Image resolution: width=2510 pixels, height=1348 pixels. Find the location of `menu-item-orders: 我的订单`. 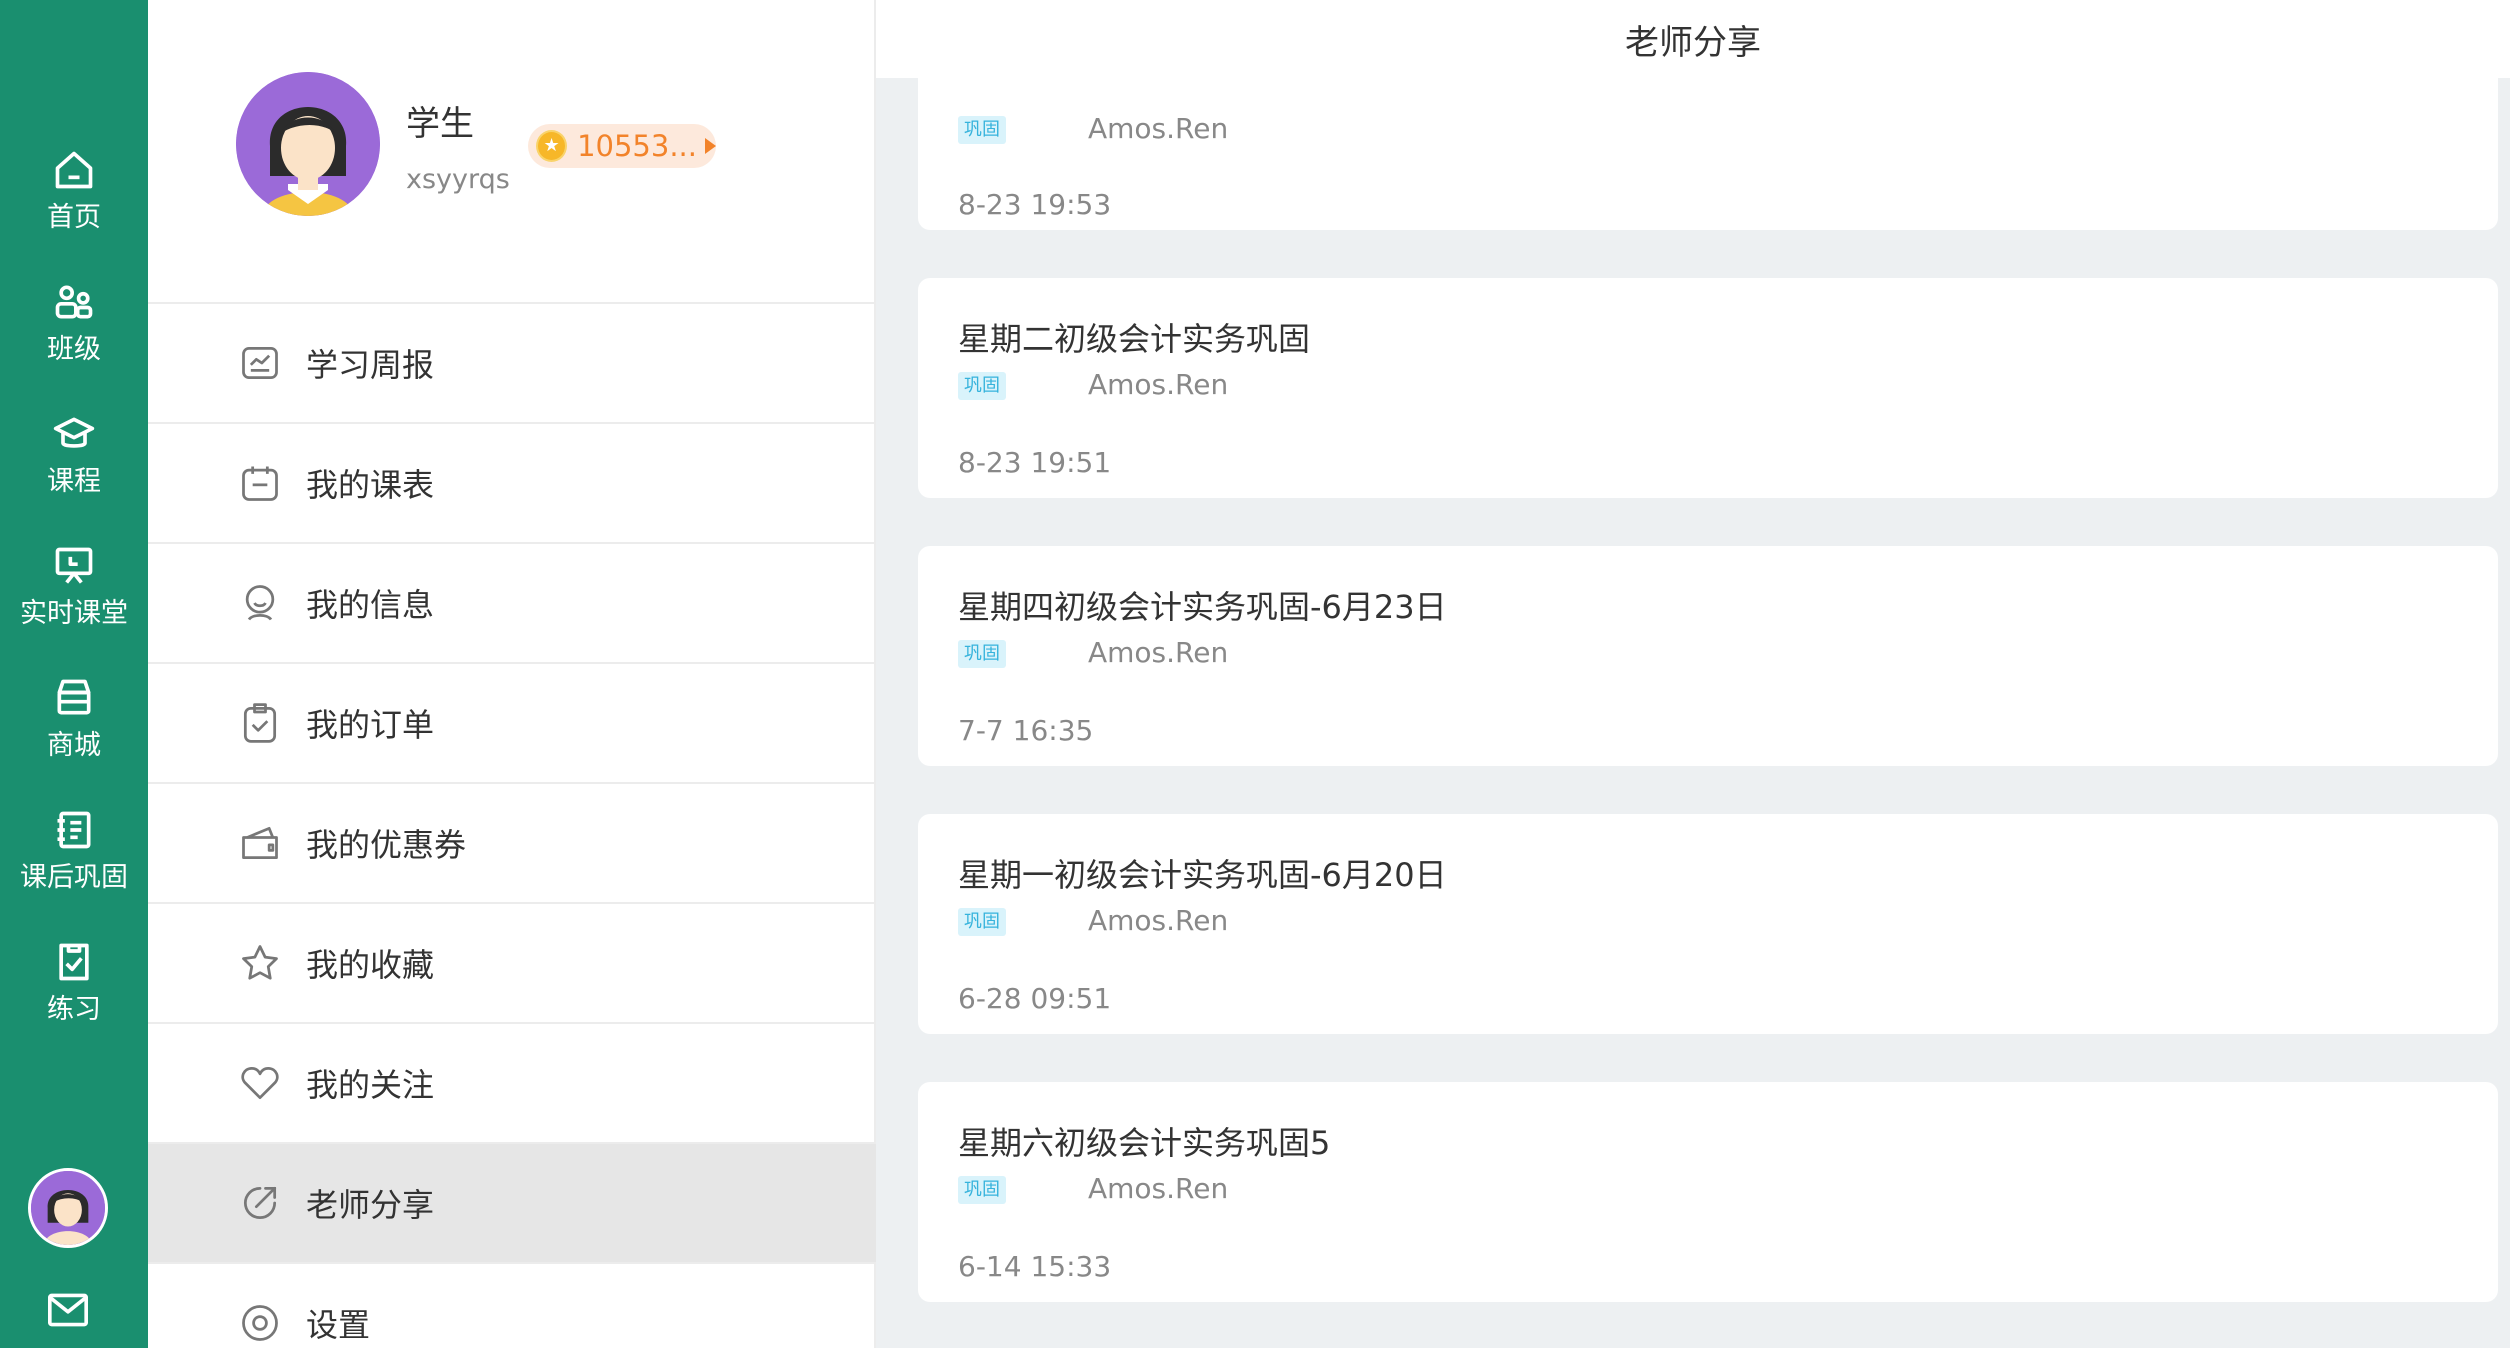

menu-item-orders: 我的订单 is located at coordinates (512, 724).